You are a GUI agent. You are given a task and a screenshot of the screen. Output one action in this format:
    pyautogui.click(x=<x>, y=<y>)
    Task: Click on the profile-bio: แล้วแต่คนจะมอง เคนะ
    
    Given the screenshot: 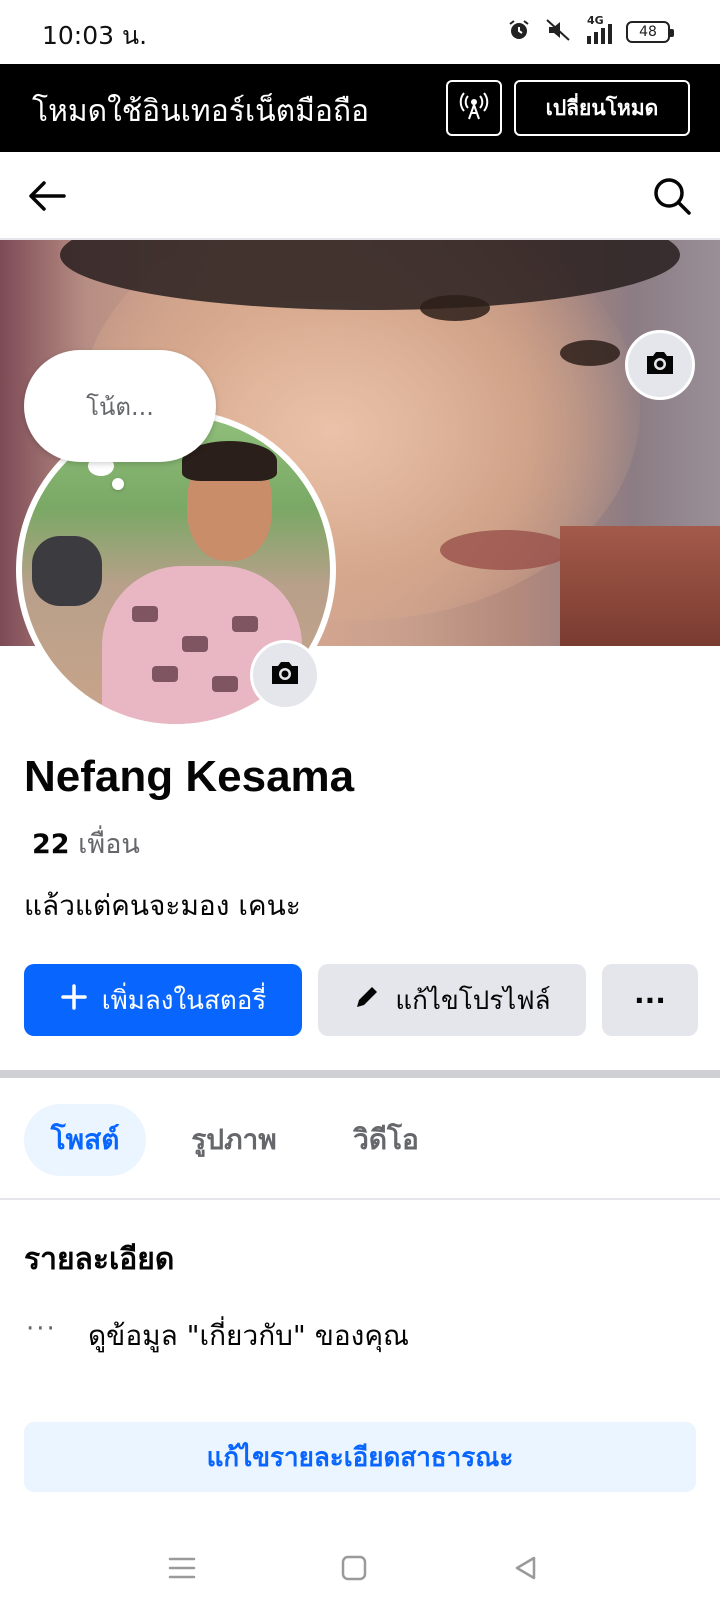 What is the action you would take?
    pyautogui.click(x=162, y=905)
    